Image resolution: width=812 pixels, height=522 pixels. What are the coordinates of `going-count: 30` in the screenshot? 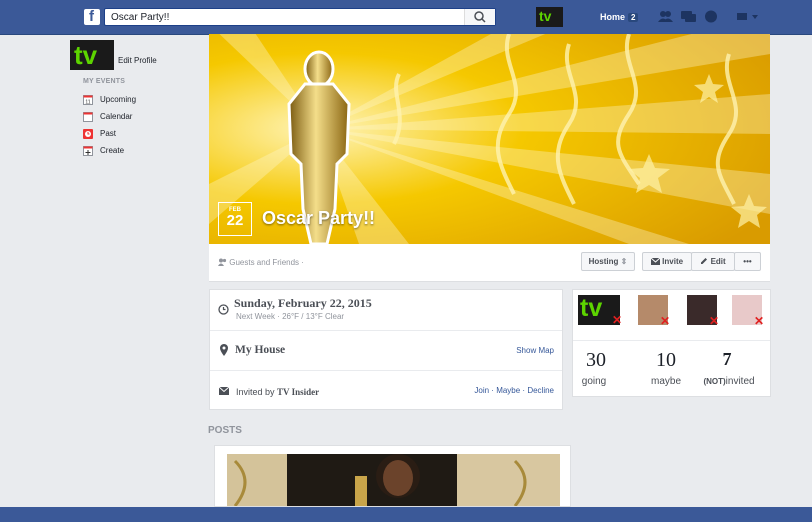 It's located at (596, 360).